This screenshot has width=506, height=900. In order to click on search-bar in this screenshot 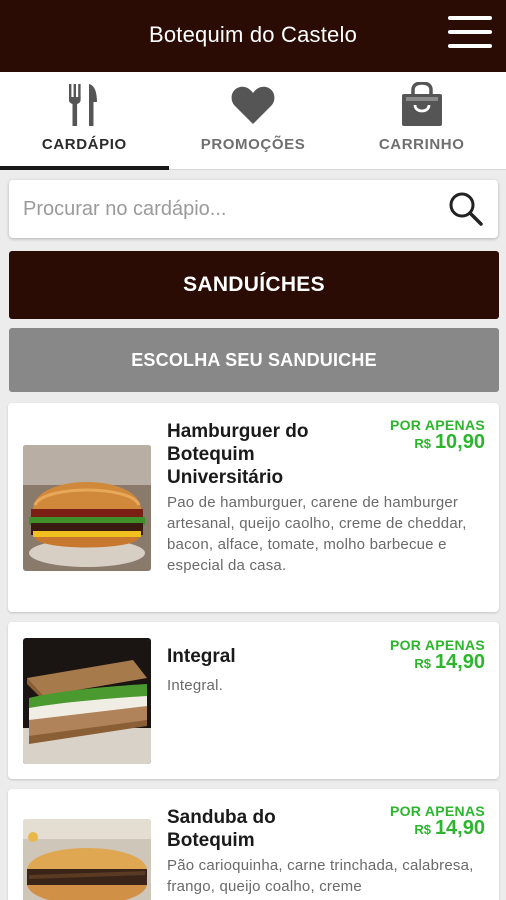, I will do `click(253, 209)`.